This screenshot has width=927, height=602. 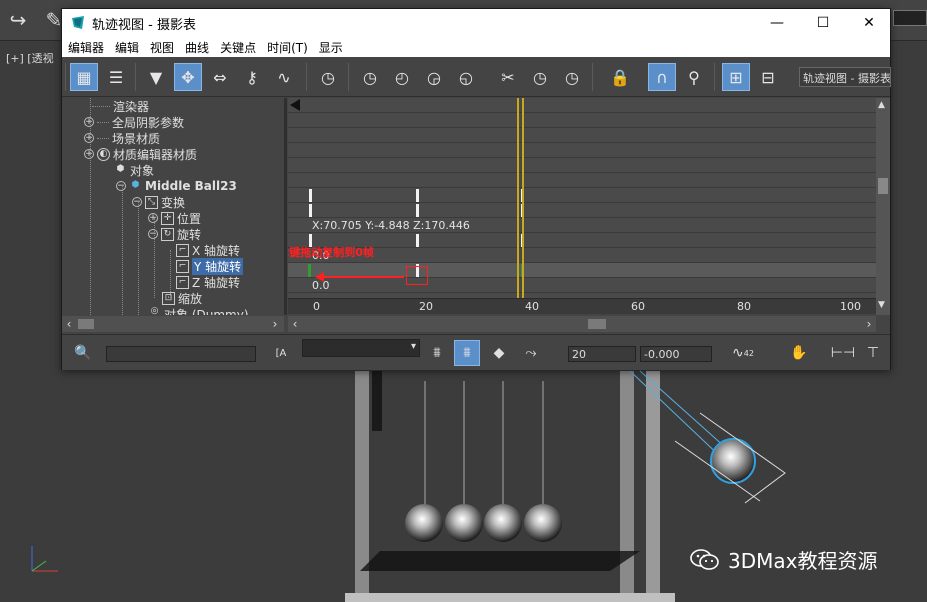 I want to click on add-key-button: ⚷, so click(x=252, y=77).